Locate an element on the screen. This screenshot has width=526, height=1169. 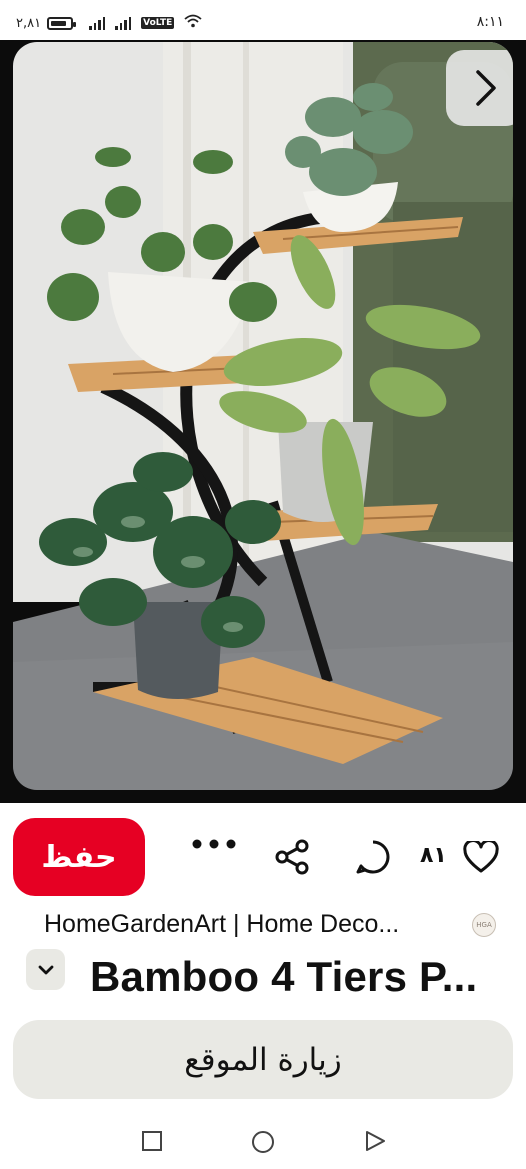
recents-button is located at coordinates (152, 1143).